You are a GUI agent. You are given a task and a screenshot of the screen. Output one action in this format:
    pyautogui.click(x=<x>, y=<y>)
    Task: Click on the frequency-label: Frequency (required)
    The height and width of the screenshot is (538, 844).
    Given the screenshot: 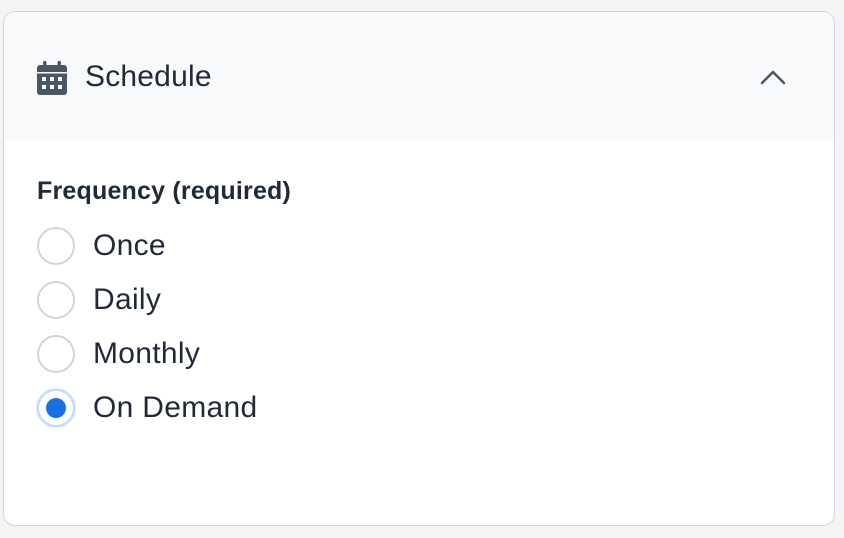 What is the action you would take?
    pyautogui.click(x=164, y=191)
    